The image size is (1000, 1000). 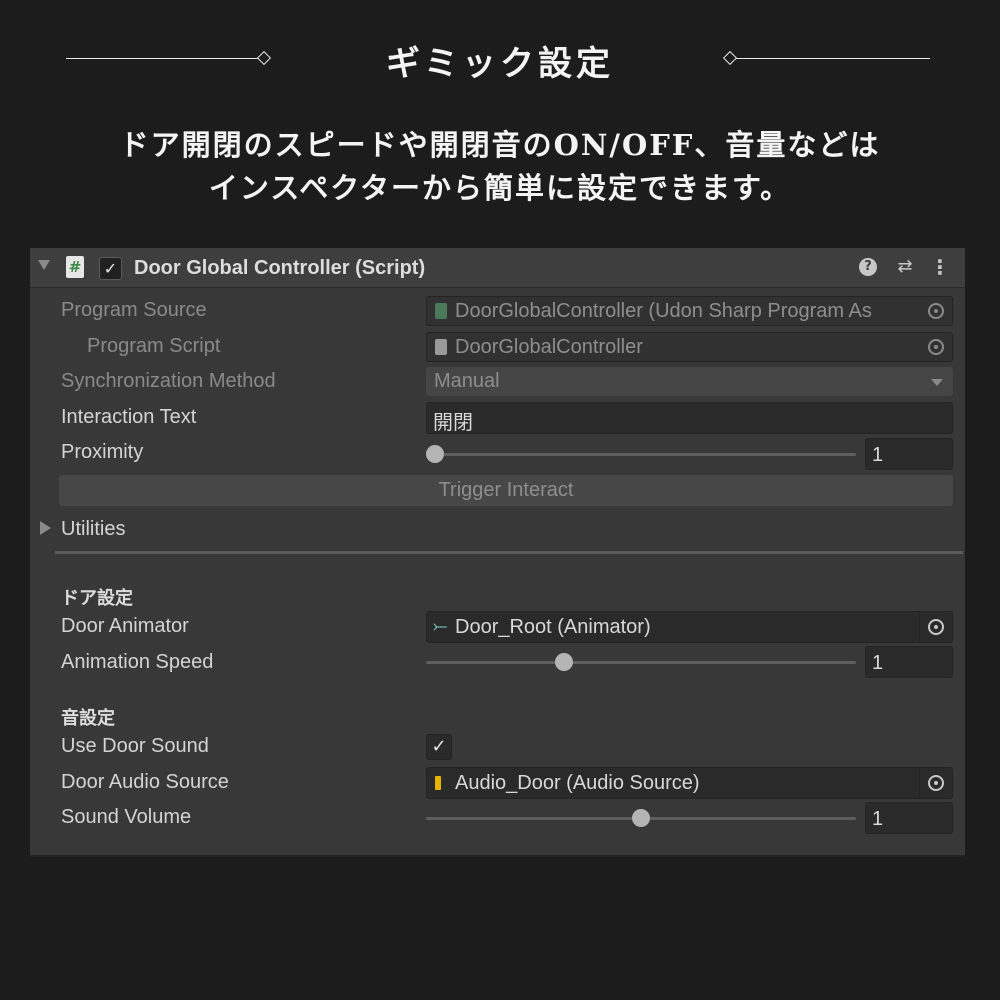 What do you see at coordinates (441, 311) in the screenshot?
I see `program-asset-icon` at bounding box center [441, 311].